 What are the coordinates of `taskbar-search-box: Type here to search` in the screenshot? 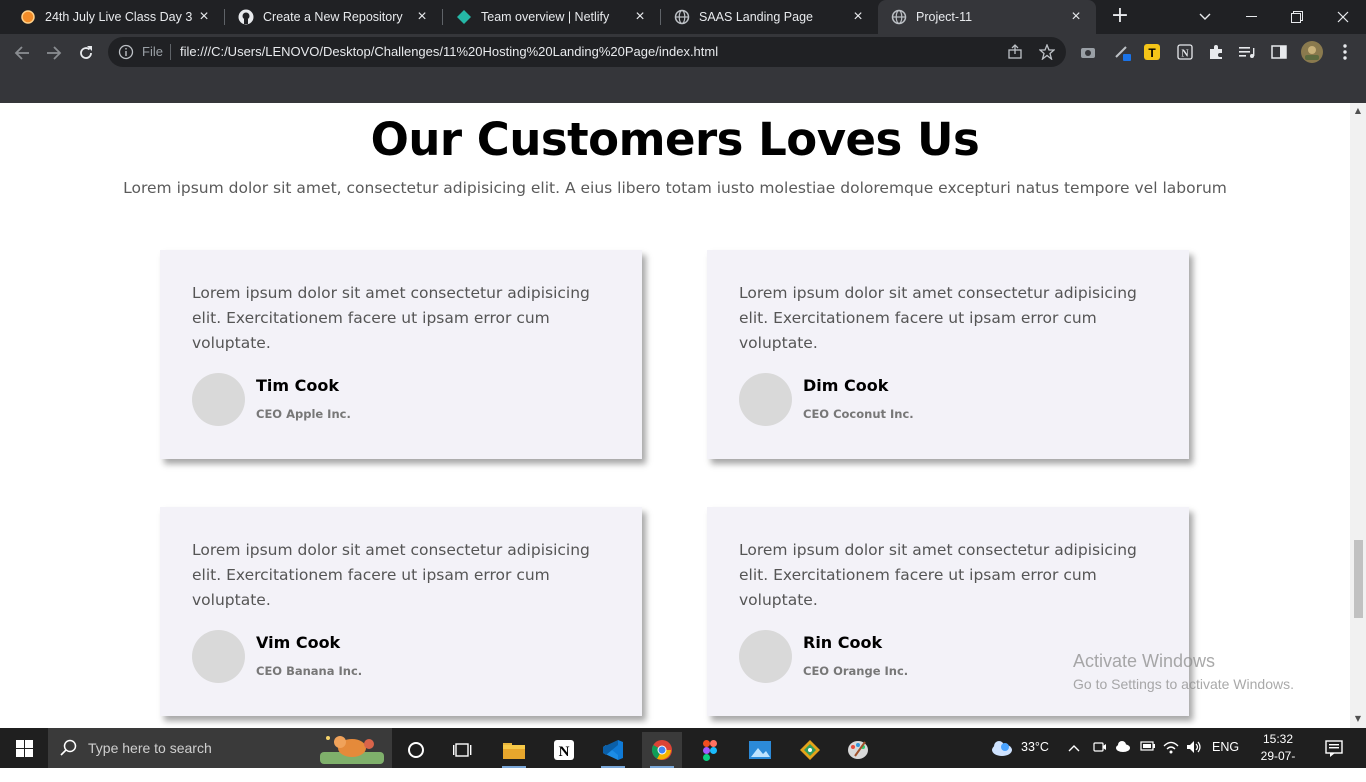 It's located at (220, 748).